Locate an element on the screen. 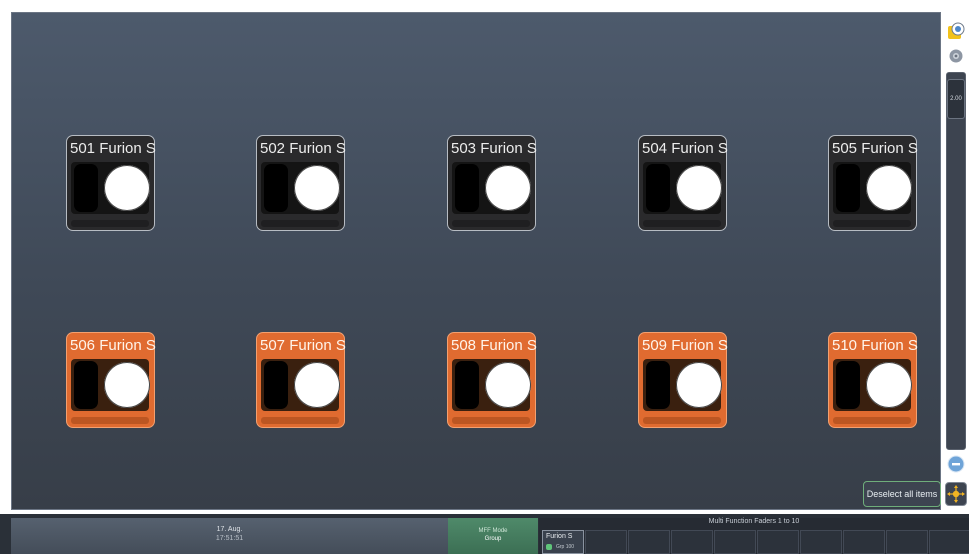 The height and width of the screenshot is (554, 969). fader-slot: Furion S Grp 100 is located at coordinates (563, 542).